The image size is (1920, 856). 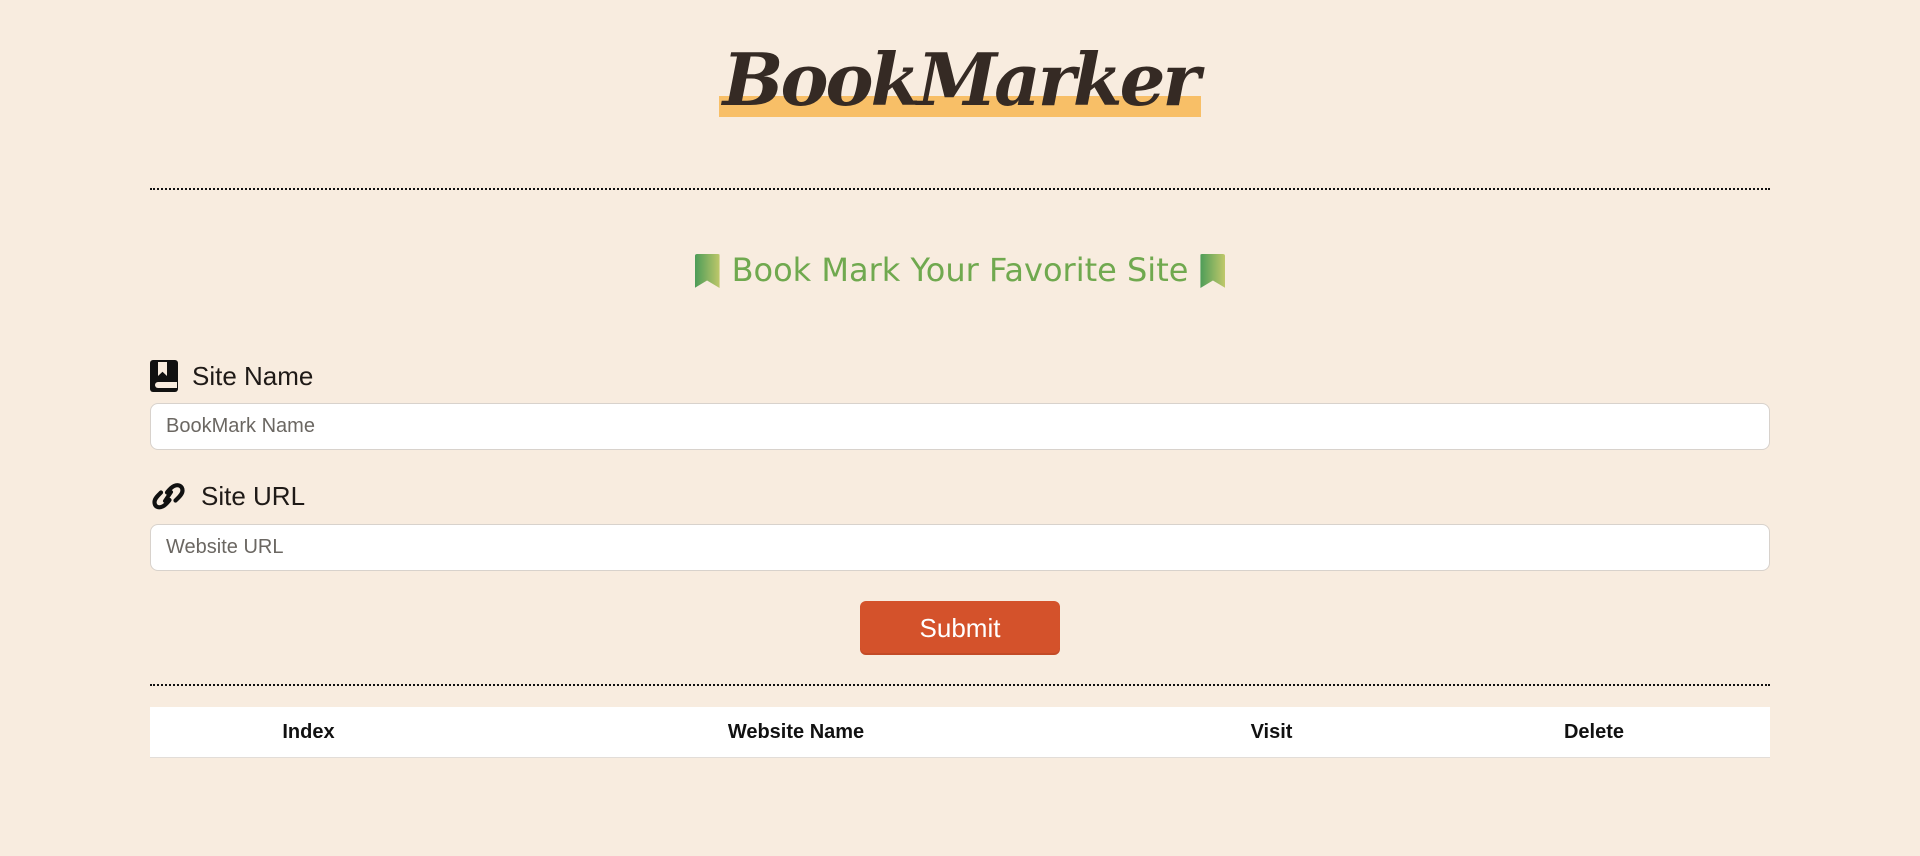 What do you see at coordinates (164, 376) in the screenshot?
I see `book-icon` at bounding box center [164, 376].